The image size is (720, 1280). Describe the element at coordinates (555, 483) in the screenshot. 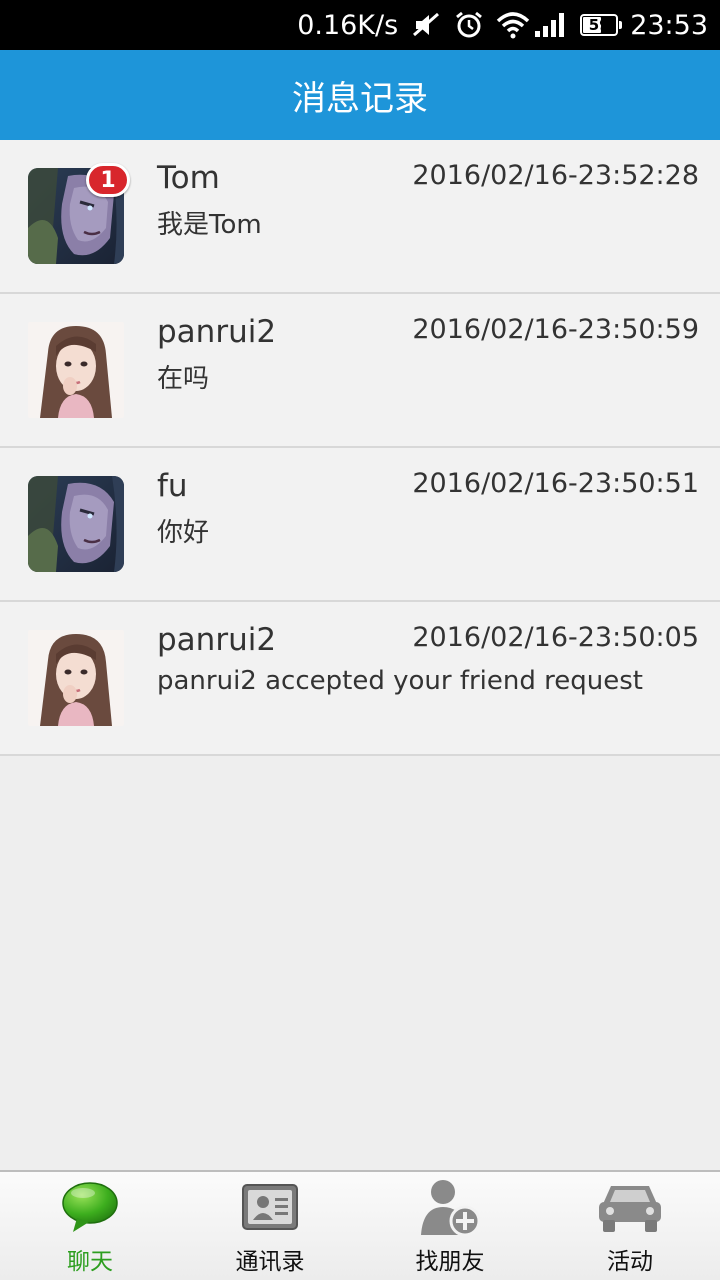

I see `message-time: 2016/02/16-23:50:51` at that location.